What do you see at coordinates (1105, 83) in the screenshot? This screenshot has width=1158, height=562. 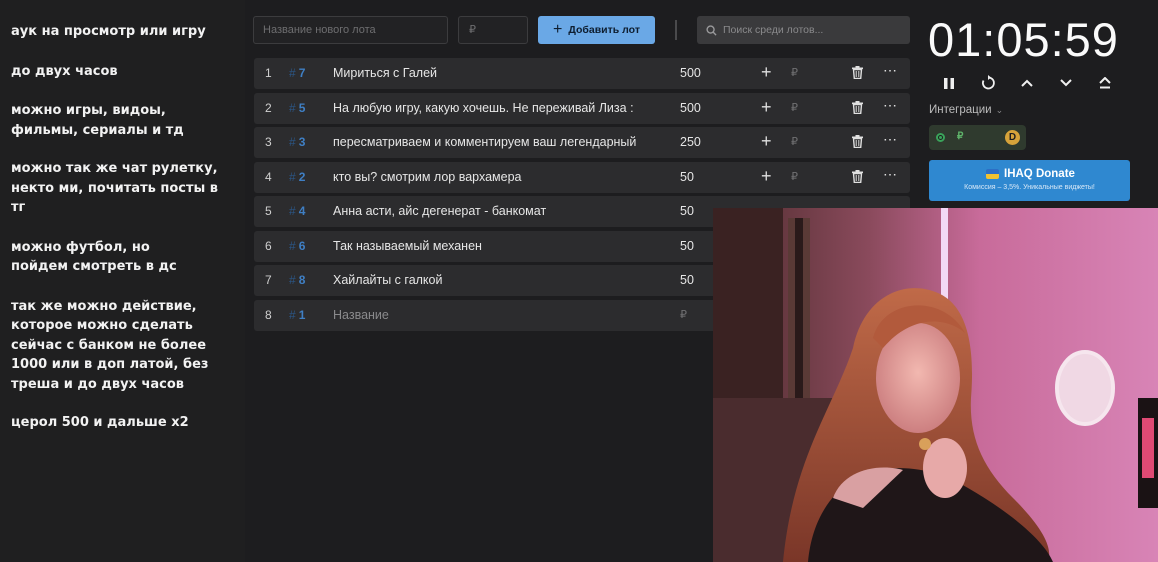 I see `double-chevron-up-icon` at bounding box center [1105, 83].